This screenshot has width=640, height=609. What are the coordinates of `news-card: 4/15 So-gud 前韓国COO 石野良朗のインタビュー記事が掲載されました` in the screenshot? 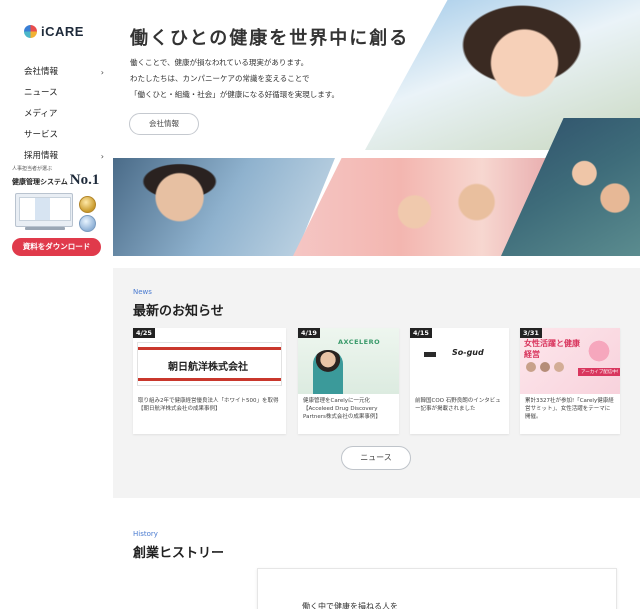 It's located at (459, 381).